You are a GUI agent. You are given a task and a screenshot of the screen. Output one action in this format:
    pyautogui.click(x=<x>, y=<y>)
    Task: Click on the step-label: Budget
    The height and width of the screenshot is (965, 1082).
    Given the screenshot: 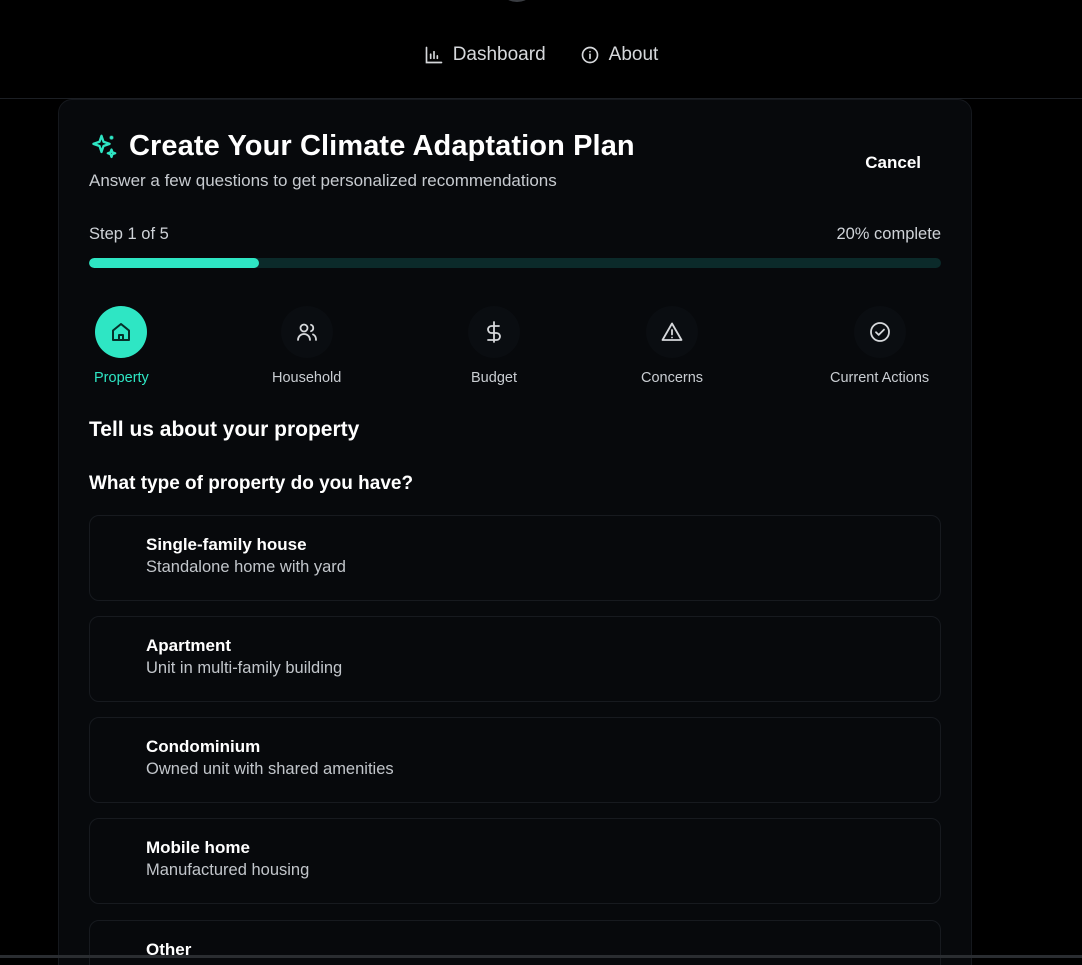 What is the action you would take?
    pyautogui.click(x=494, y=378)
    